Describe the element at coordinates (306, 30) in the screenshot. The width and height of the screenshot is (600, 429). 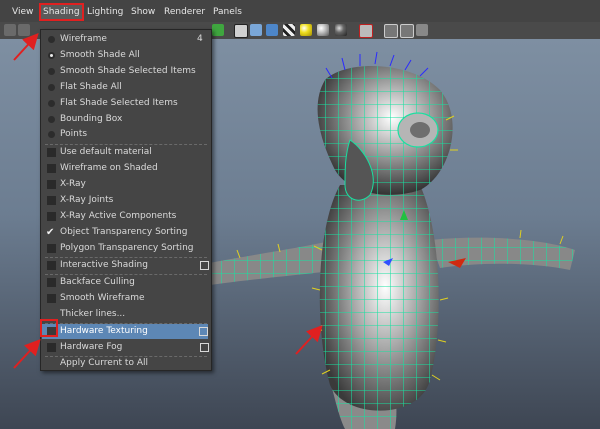
I see `light-icon` at that location.